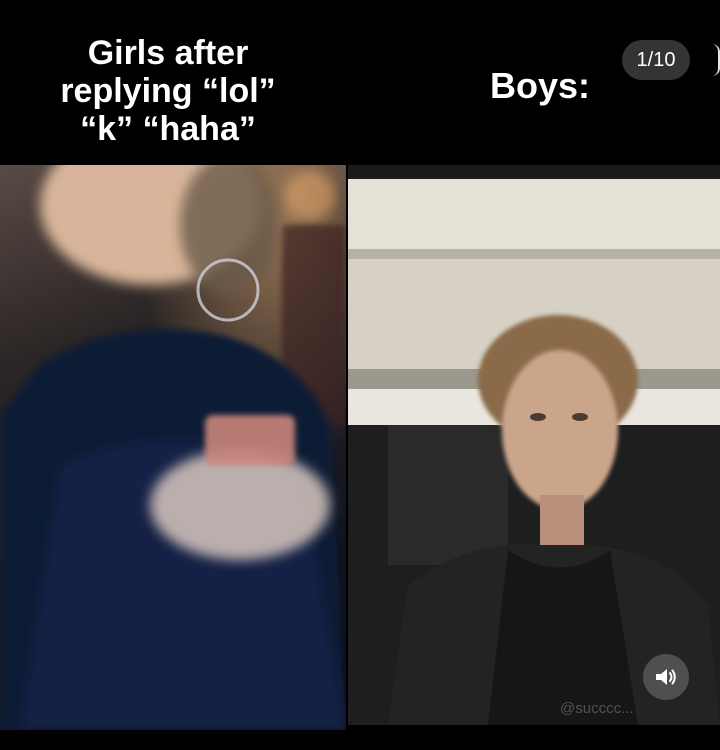 The width and height of the screenshot is (720, 750). Describe the element at coordinates (540, 85) in the screenshot. I see `caption-boys: Boys:` at that location.